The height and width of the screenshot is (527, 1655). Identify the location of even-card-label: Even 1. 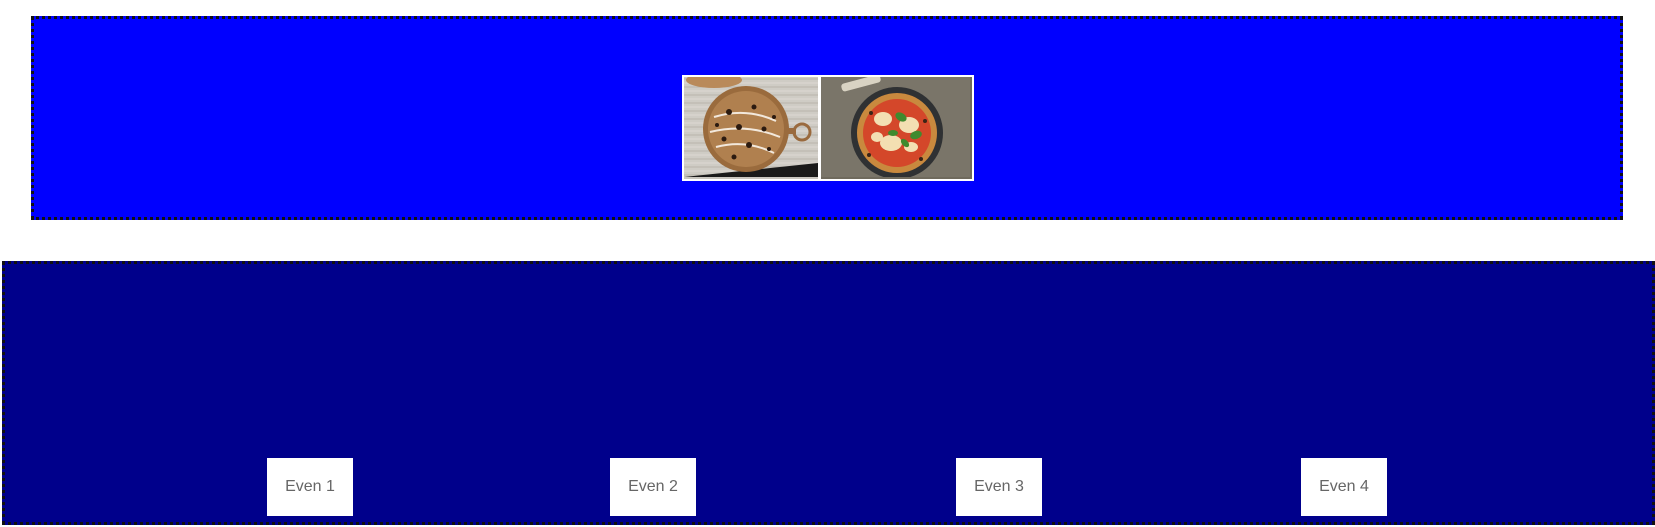
(310, 486).